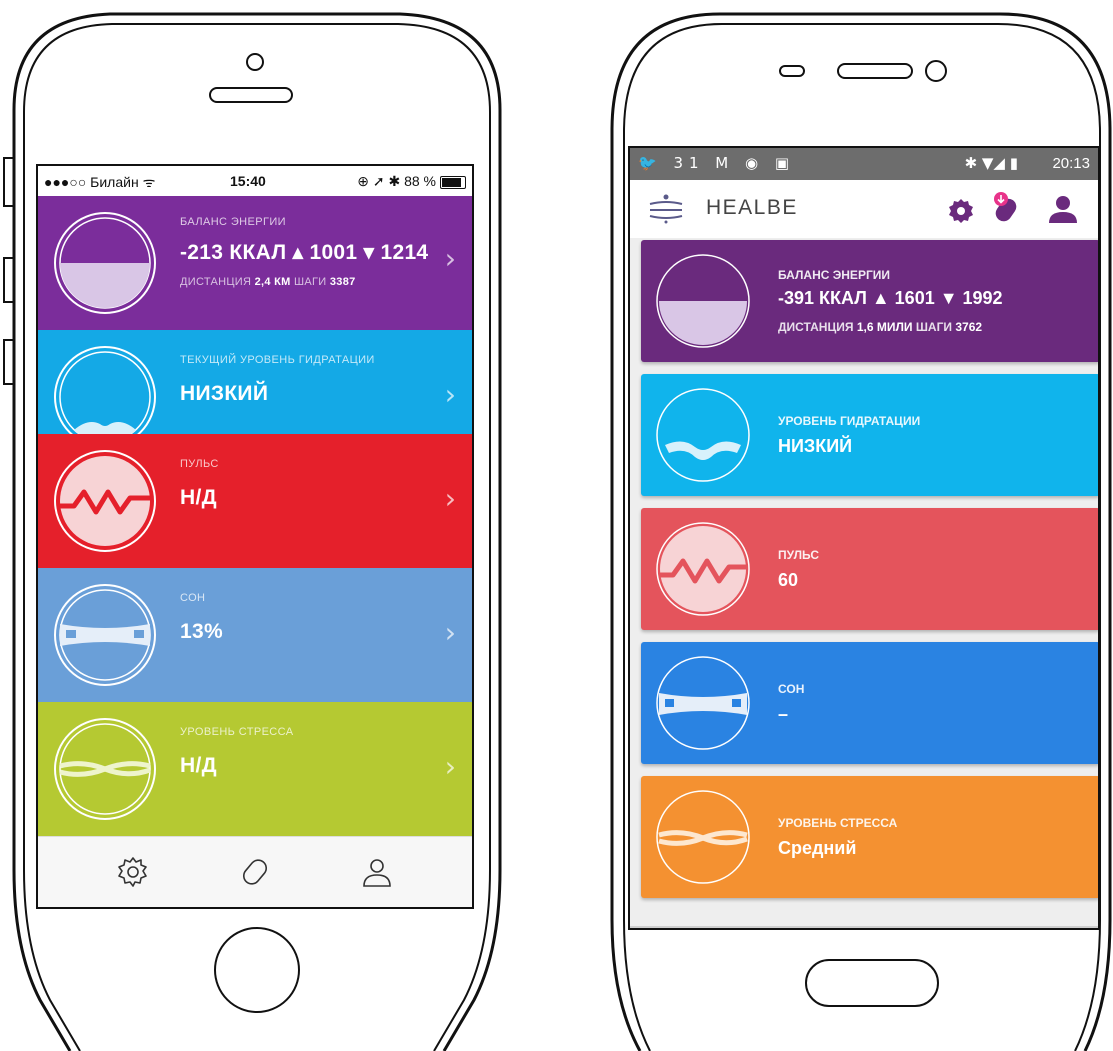 The height and width of the screenshot is (1051, 1113). What do you see at coordinates (869, 703) in the screenshot?
I see `android-card-sleep: СОН –` at bounding box center [869, 703].